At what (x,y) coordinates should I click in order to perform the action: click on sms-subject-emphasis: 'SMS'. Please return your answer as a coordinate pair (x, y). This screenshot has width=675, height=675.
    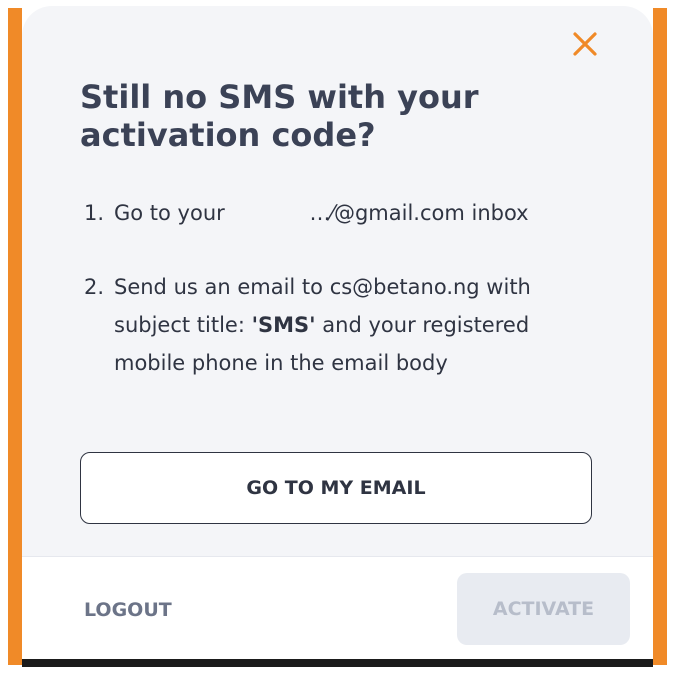
    Looking at the image, I should click on (283, 325).